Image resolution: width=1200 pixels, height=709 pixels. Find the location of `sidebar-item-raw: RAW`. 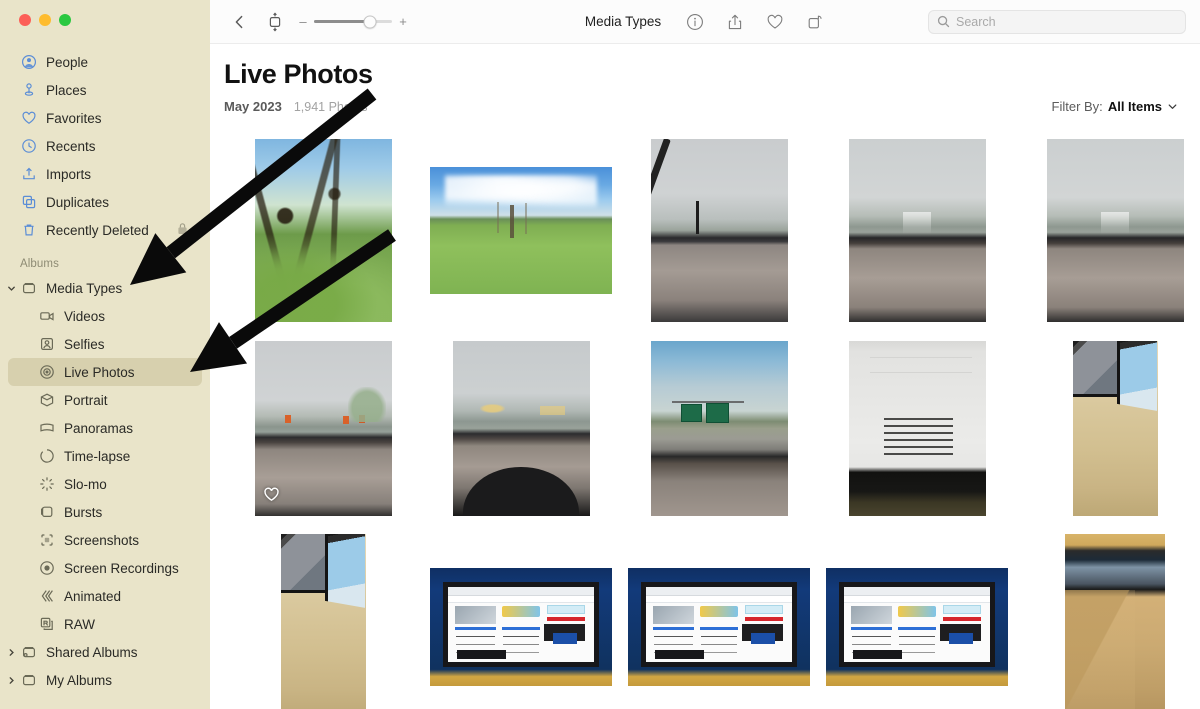

sidebar-item-raw: RAW is located at coordinates (105, 624).